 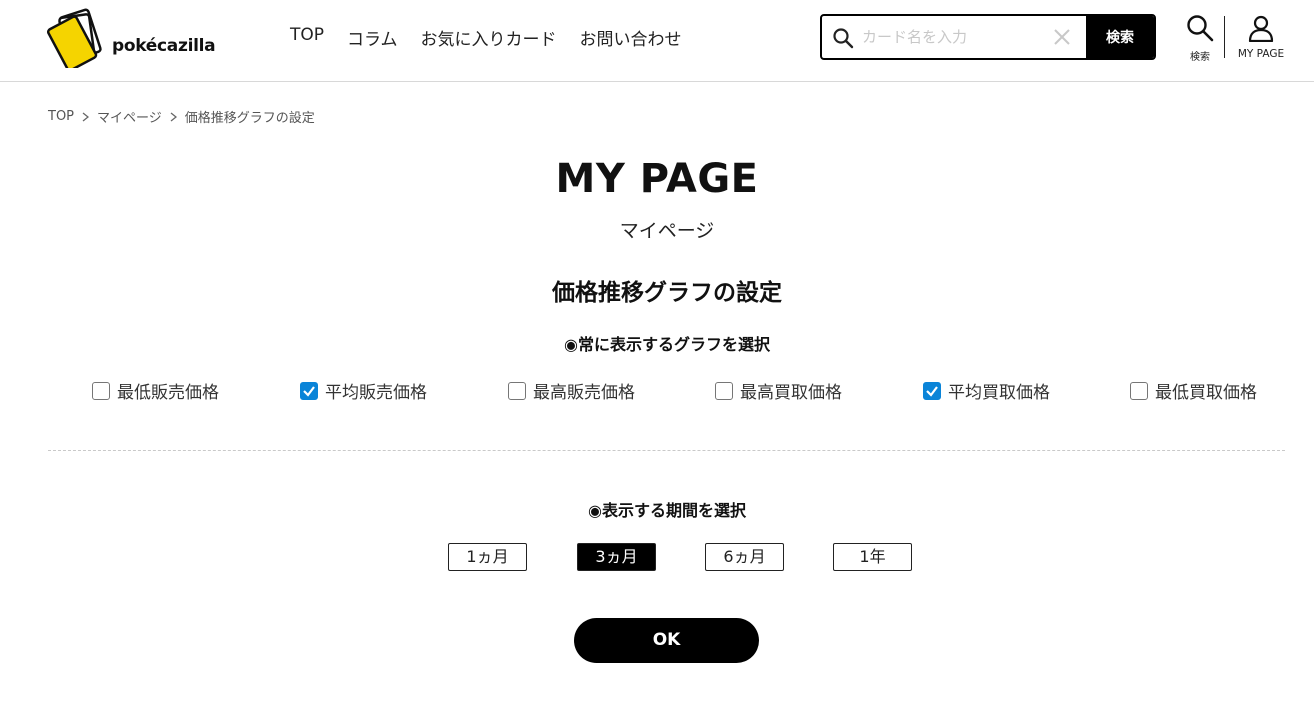 What do you see at coordinates (843, 38) in the screenshot?
I see `search-icon` at bounding box center [843, 38].